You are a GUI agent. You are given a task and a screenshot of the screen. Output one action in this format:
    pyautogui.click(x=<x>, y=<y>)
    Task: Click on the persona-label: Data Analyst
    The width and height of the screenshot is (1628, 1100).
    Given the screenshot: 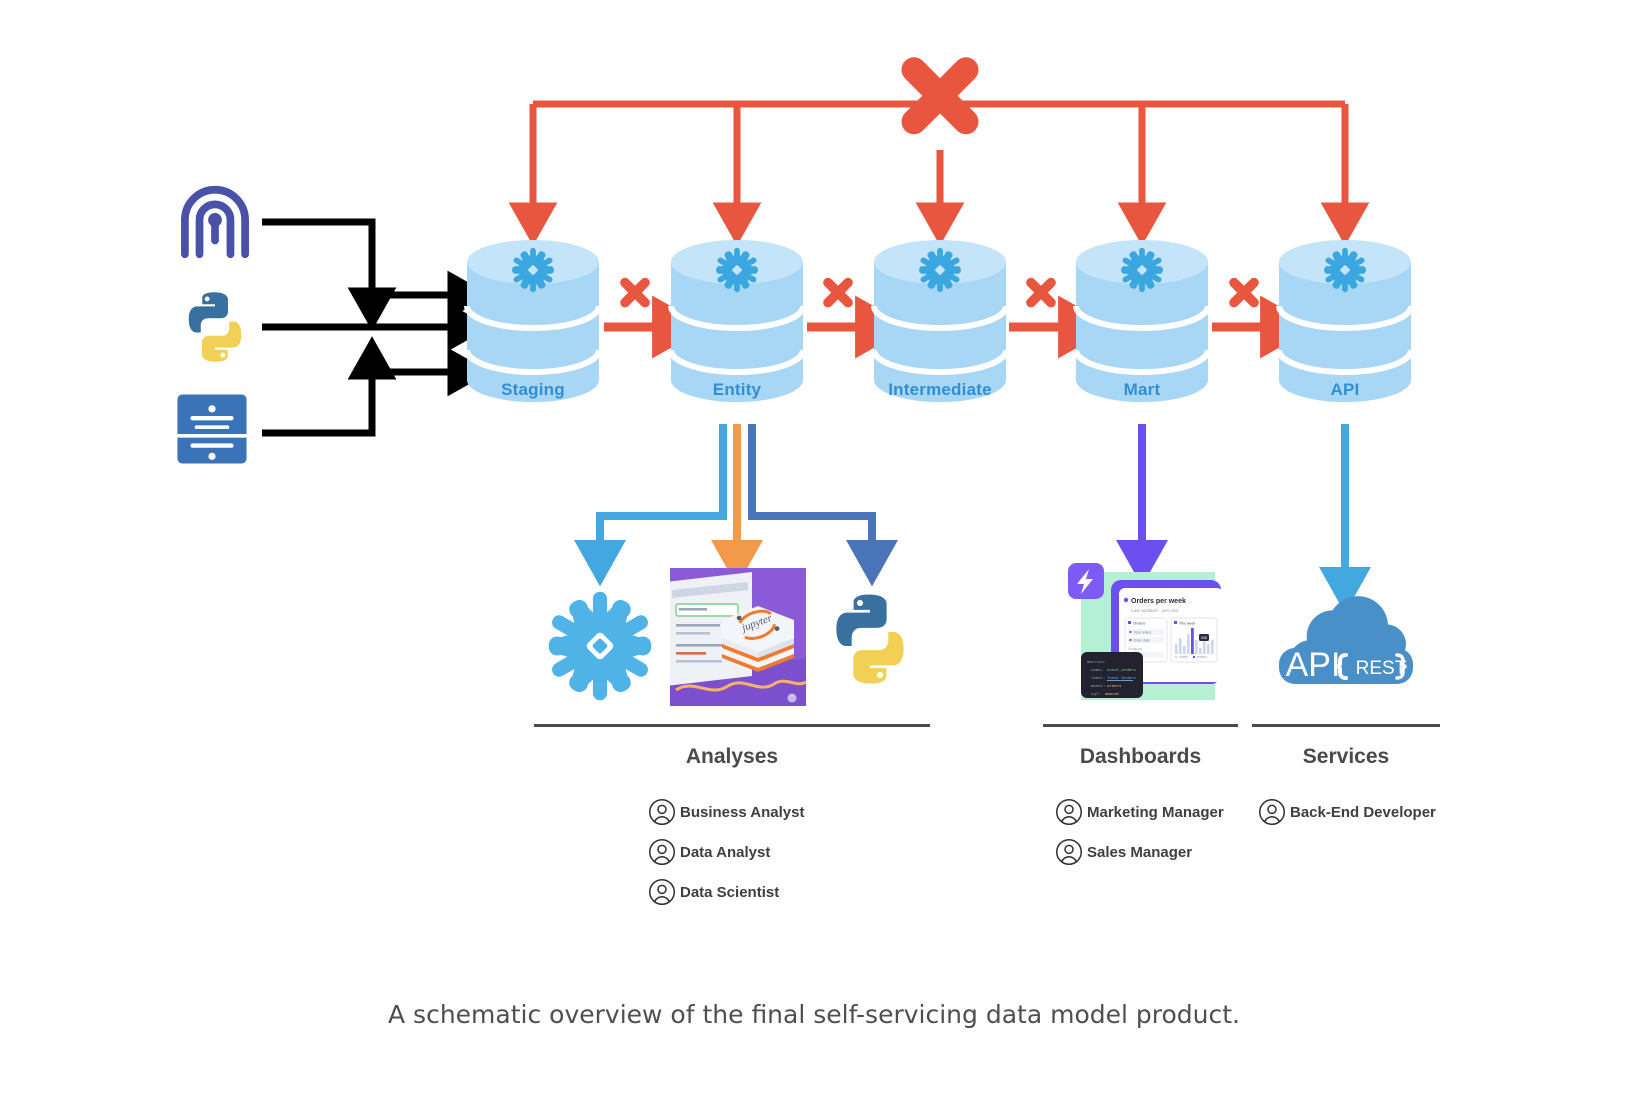 What is the action you would take?
    pyautogui.click(x=725, y=852)
    